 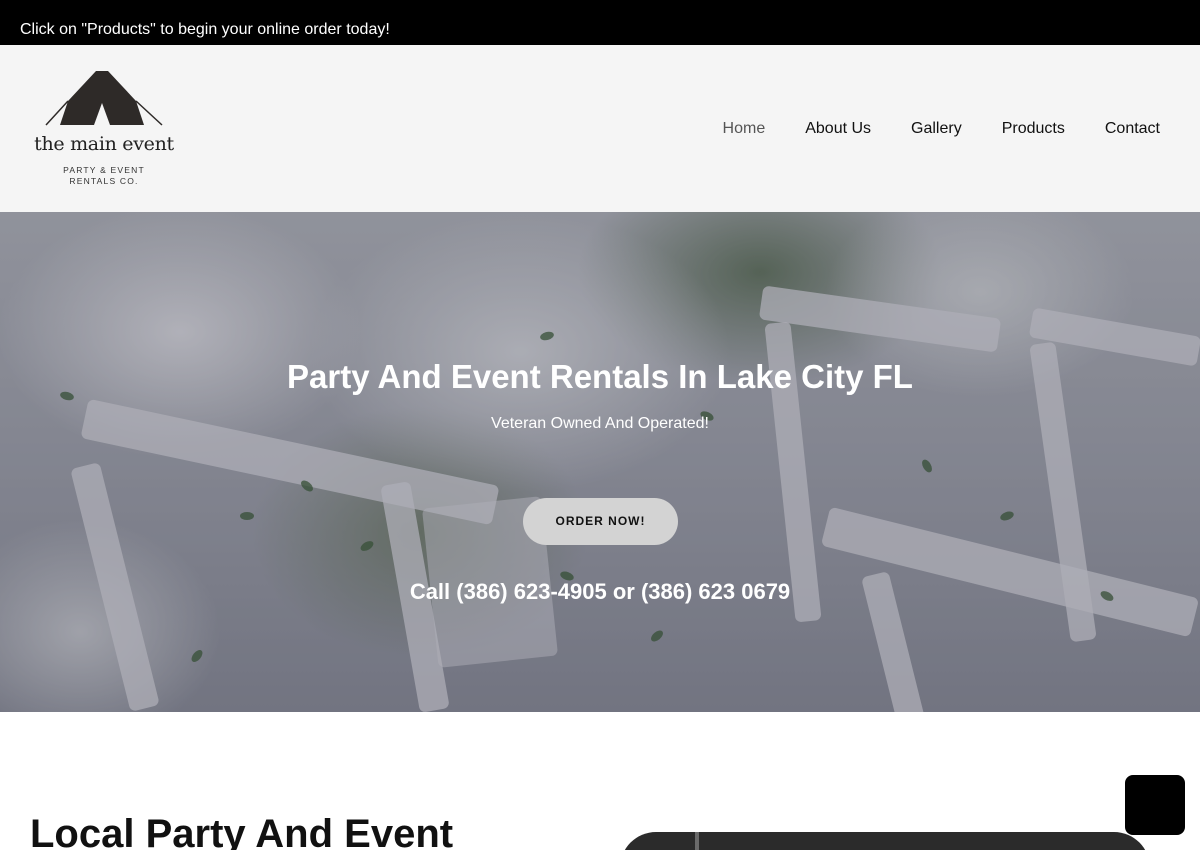 What do you see at coordinates (936, 129) in the screenshot?
I see `nav-gallery: Gallery` at bounding box center [936, 129].